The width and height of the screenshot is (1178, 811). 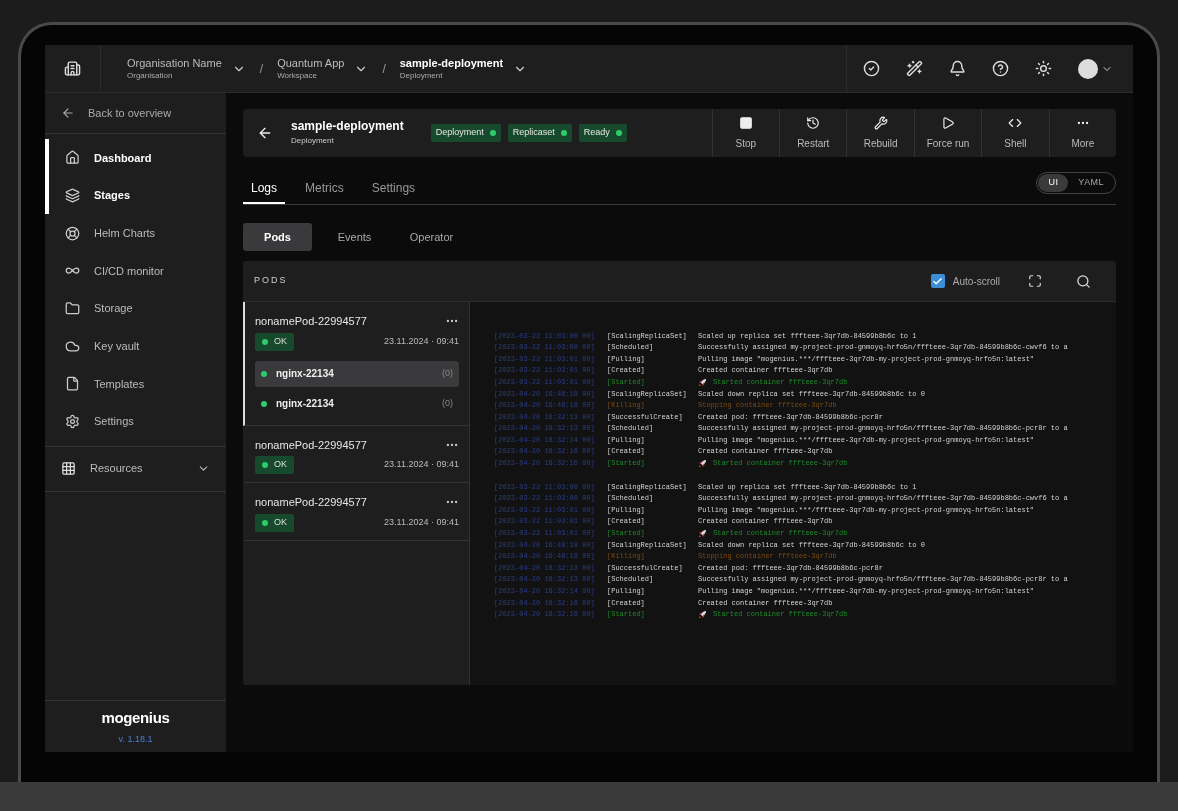 I want to click on status-tag: Deployment, so click(x=465, y=133).